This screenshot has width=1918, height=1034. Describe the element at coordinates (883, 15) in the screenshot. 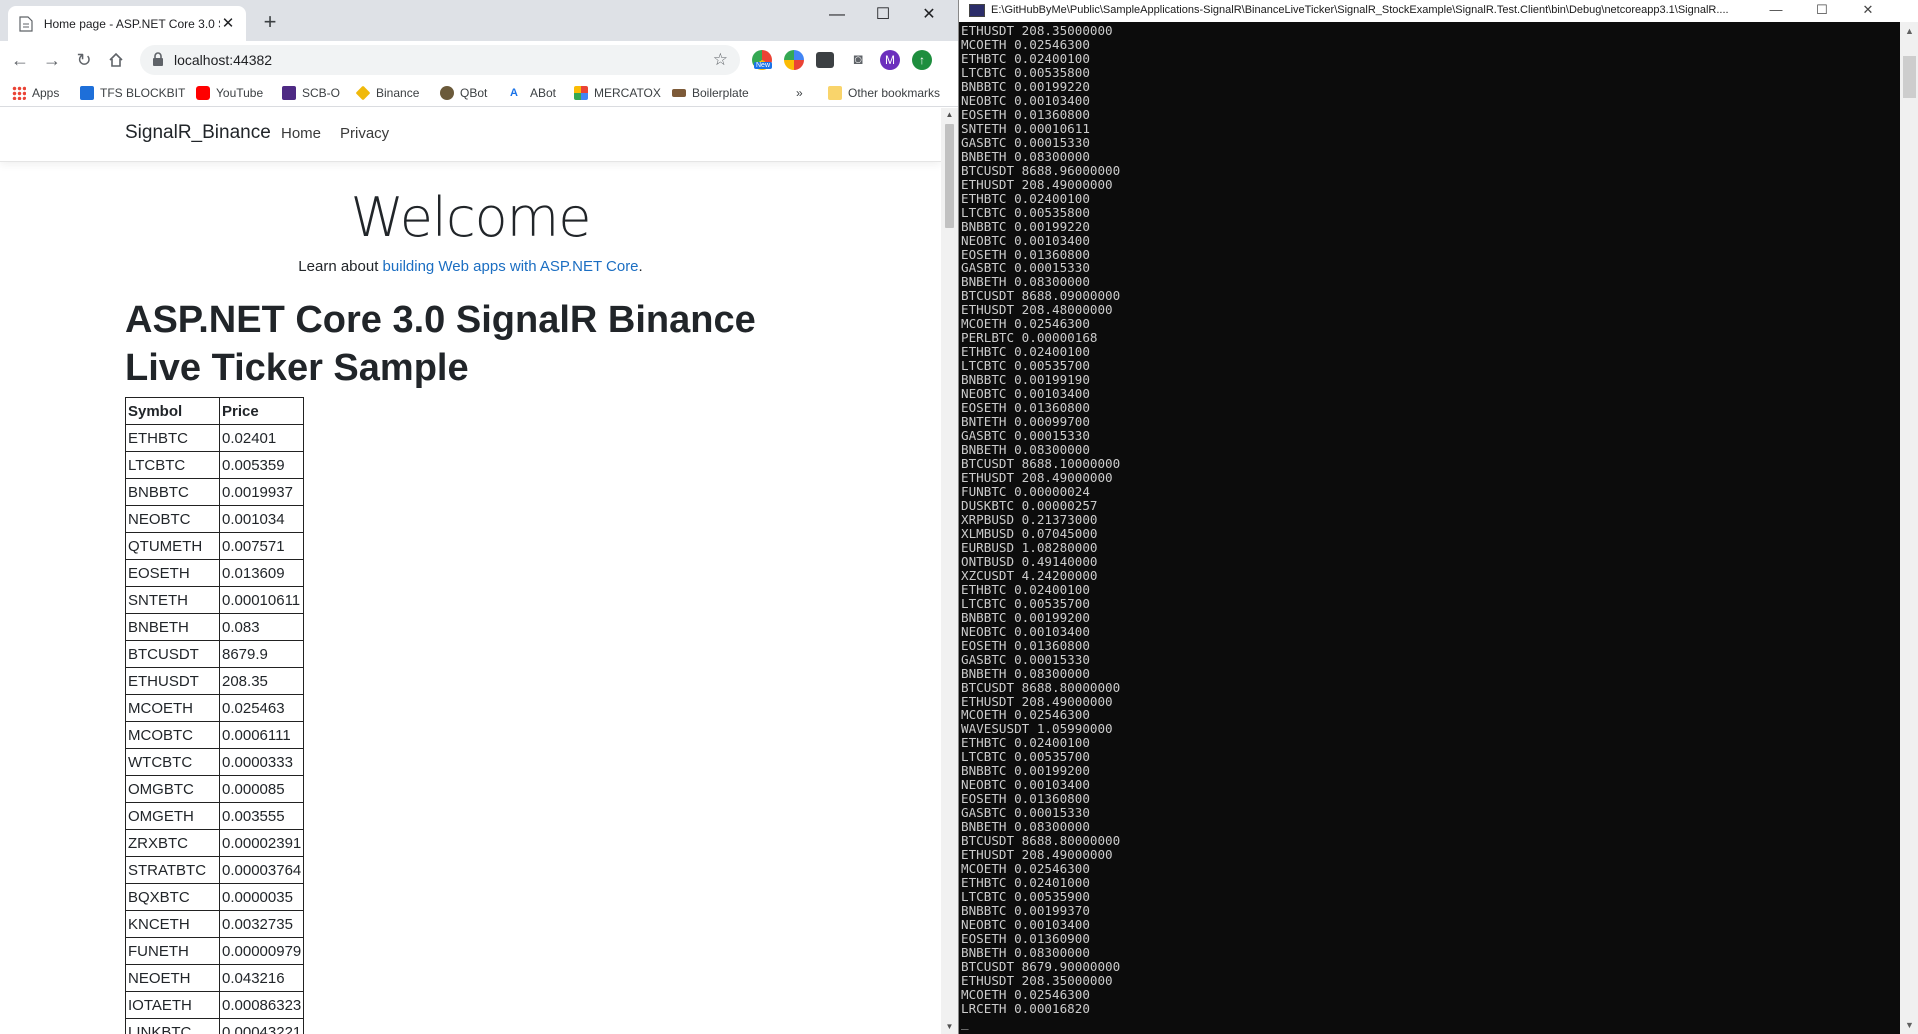

I see `maximize-button: ☐` at that location.